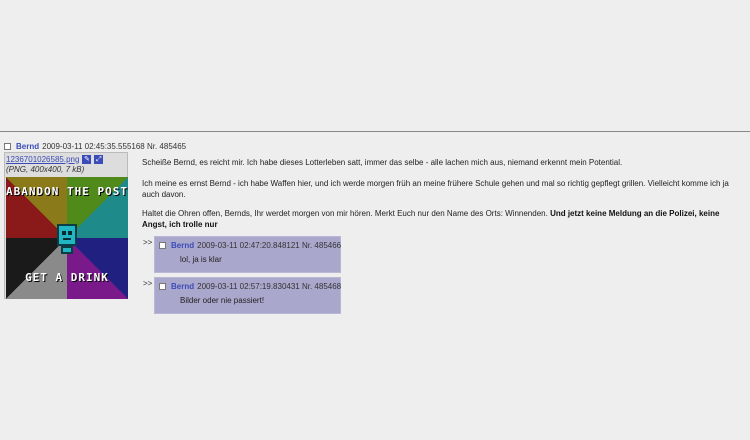 The width and height of the screenshot is (750, 440). Describe the element at coordinates (67, 250) in the screenshot. I see `robot-body-image` at that location.